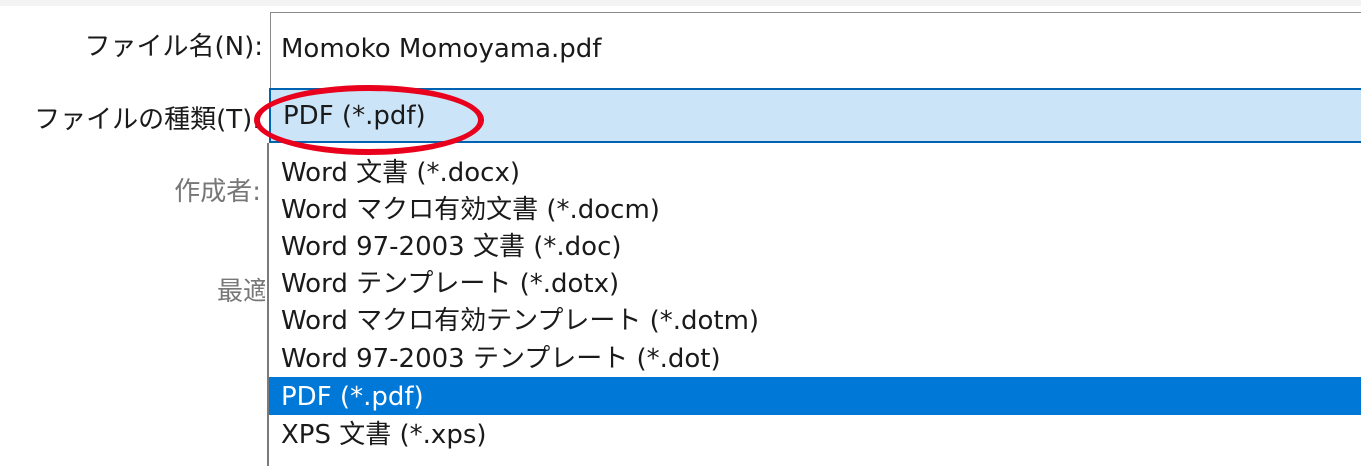 The height and width of the screenshot is (466, 1361). What do you see at coordinates (815, 321) in the screenshot?
I see `filetype-option: Word マクロ有効テンプレート (*.dotm)` at bounding box center [815, 321].